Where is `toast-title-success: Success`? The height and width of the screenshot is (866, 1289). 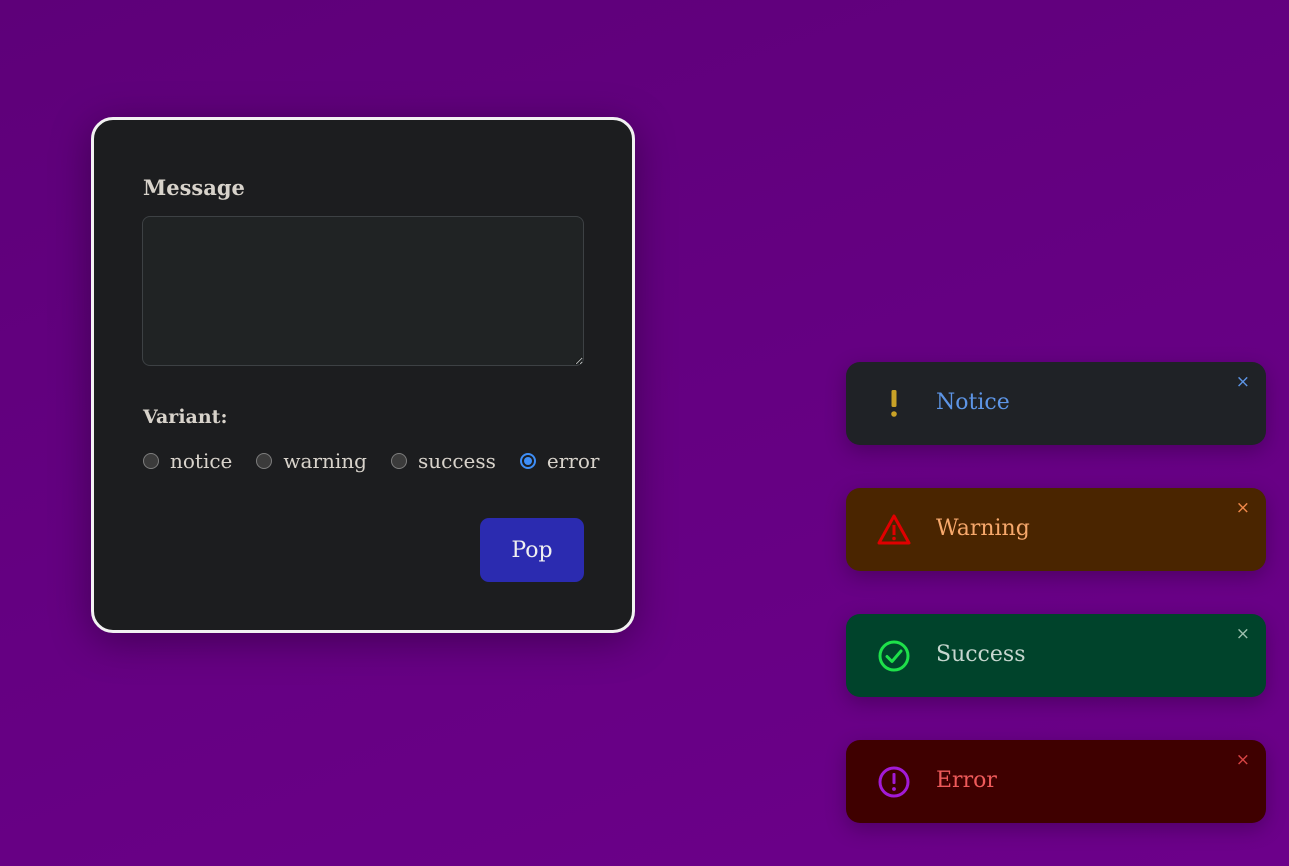 toast-title-success: Success is located at coordinates (981, 654).